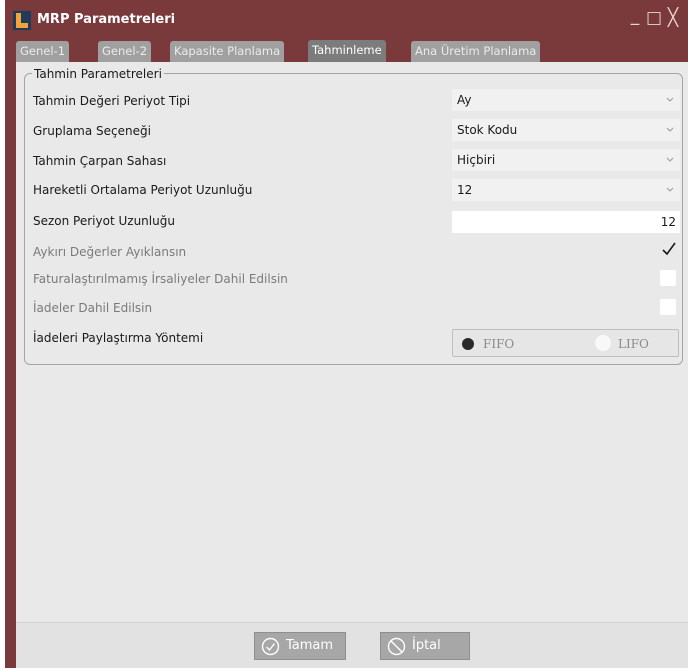  Describe the element at coordinates (270, 646) in the screenshot. I see `check-circle-icon` at that location.